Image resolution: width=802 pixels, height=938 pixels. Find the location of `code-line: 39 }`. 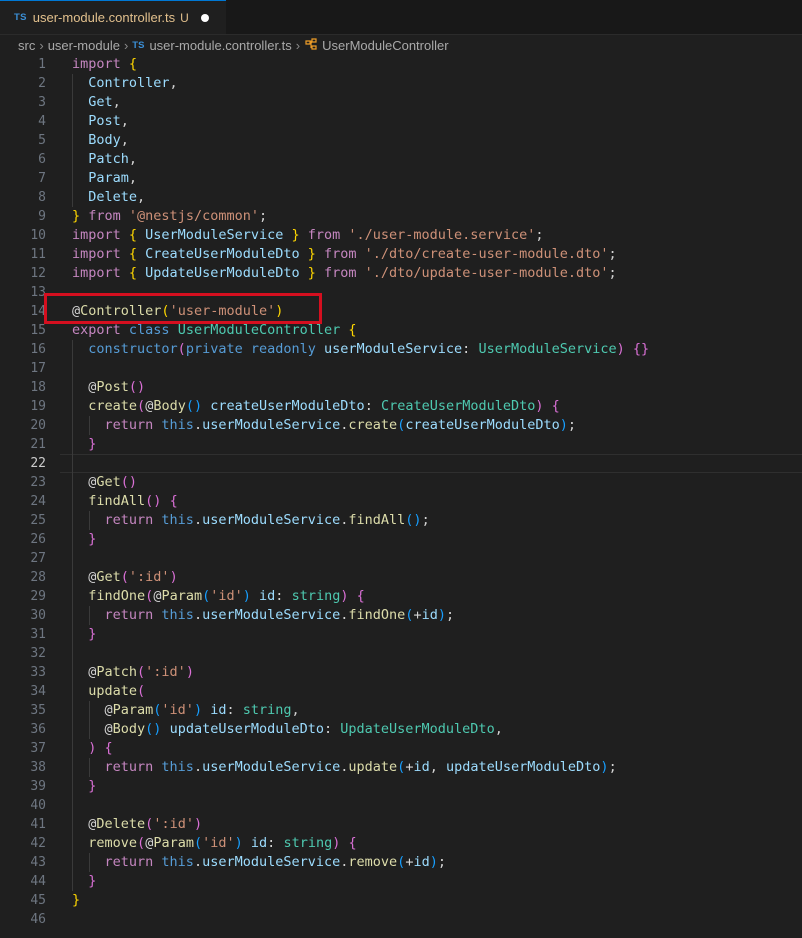

code-line: 39 } is located at coordinates (401, 786).